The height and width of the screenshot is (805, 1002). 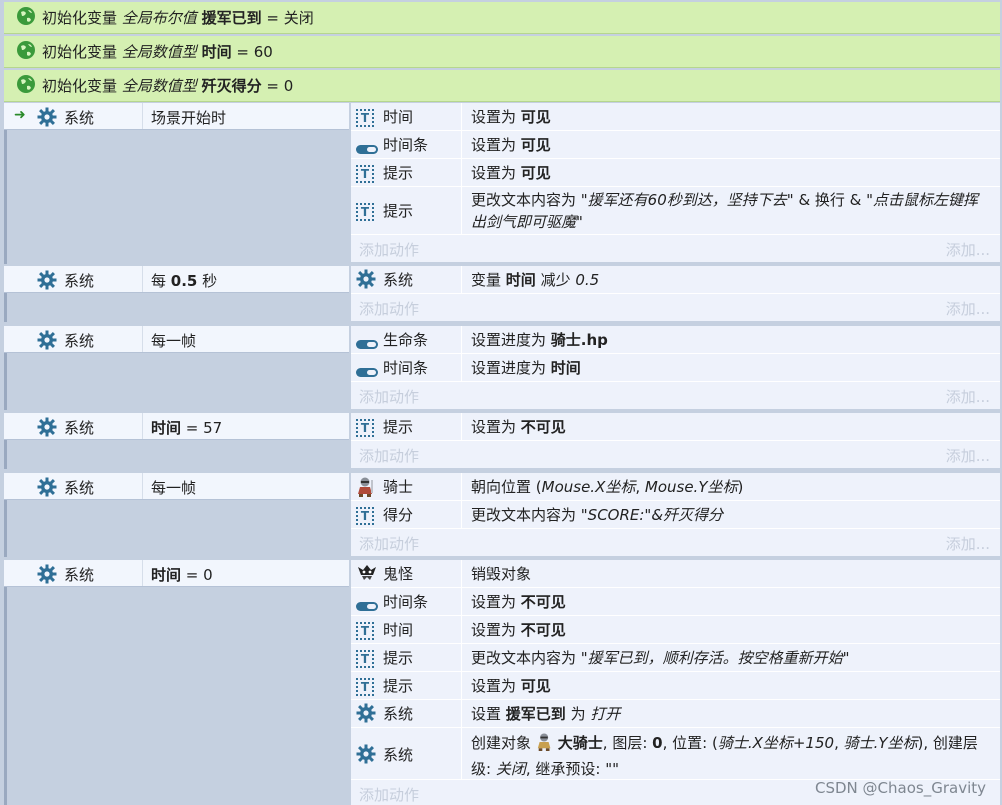 What do you see at coordinates (216, 52) in the screenshot?
I see `gvar-name: 时间` at bounding box center [216, 52].